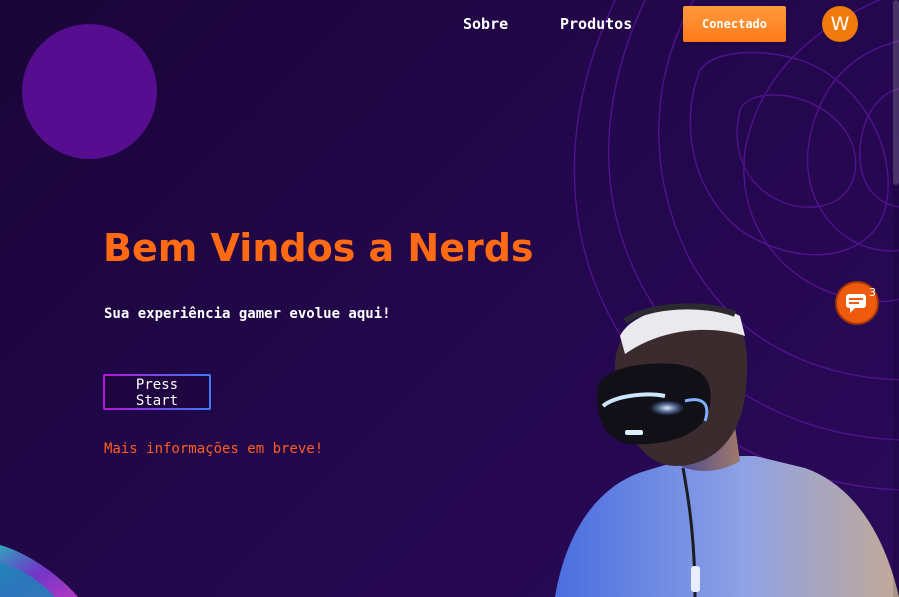  Describe the element at coordinates (247, 314) in the screenshot. I see `hero-subtitle: Sua experiência gamer evolue aqui!` at that location.